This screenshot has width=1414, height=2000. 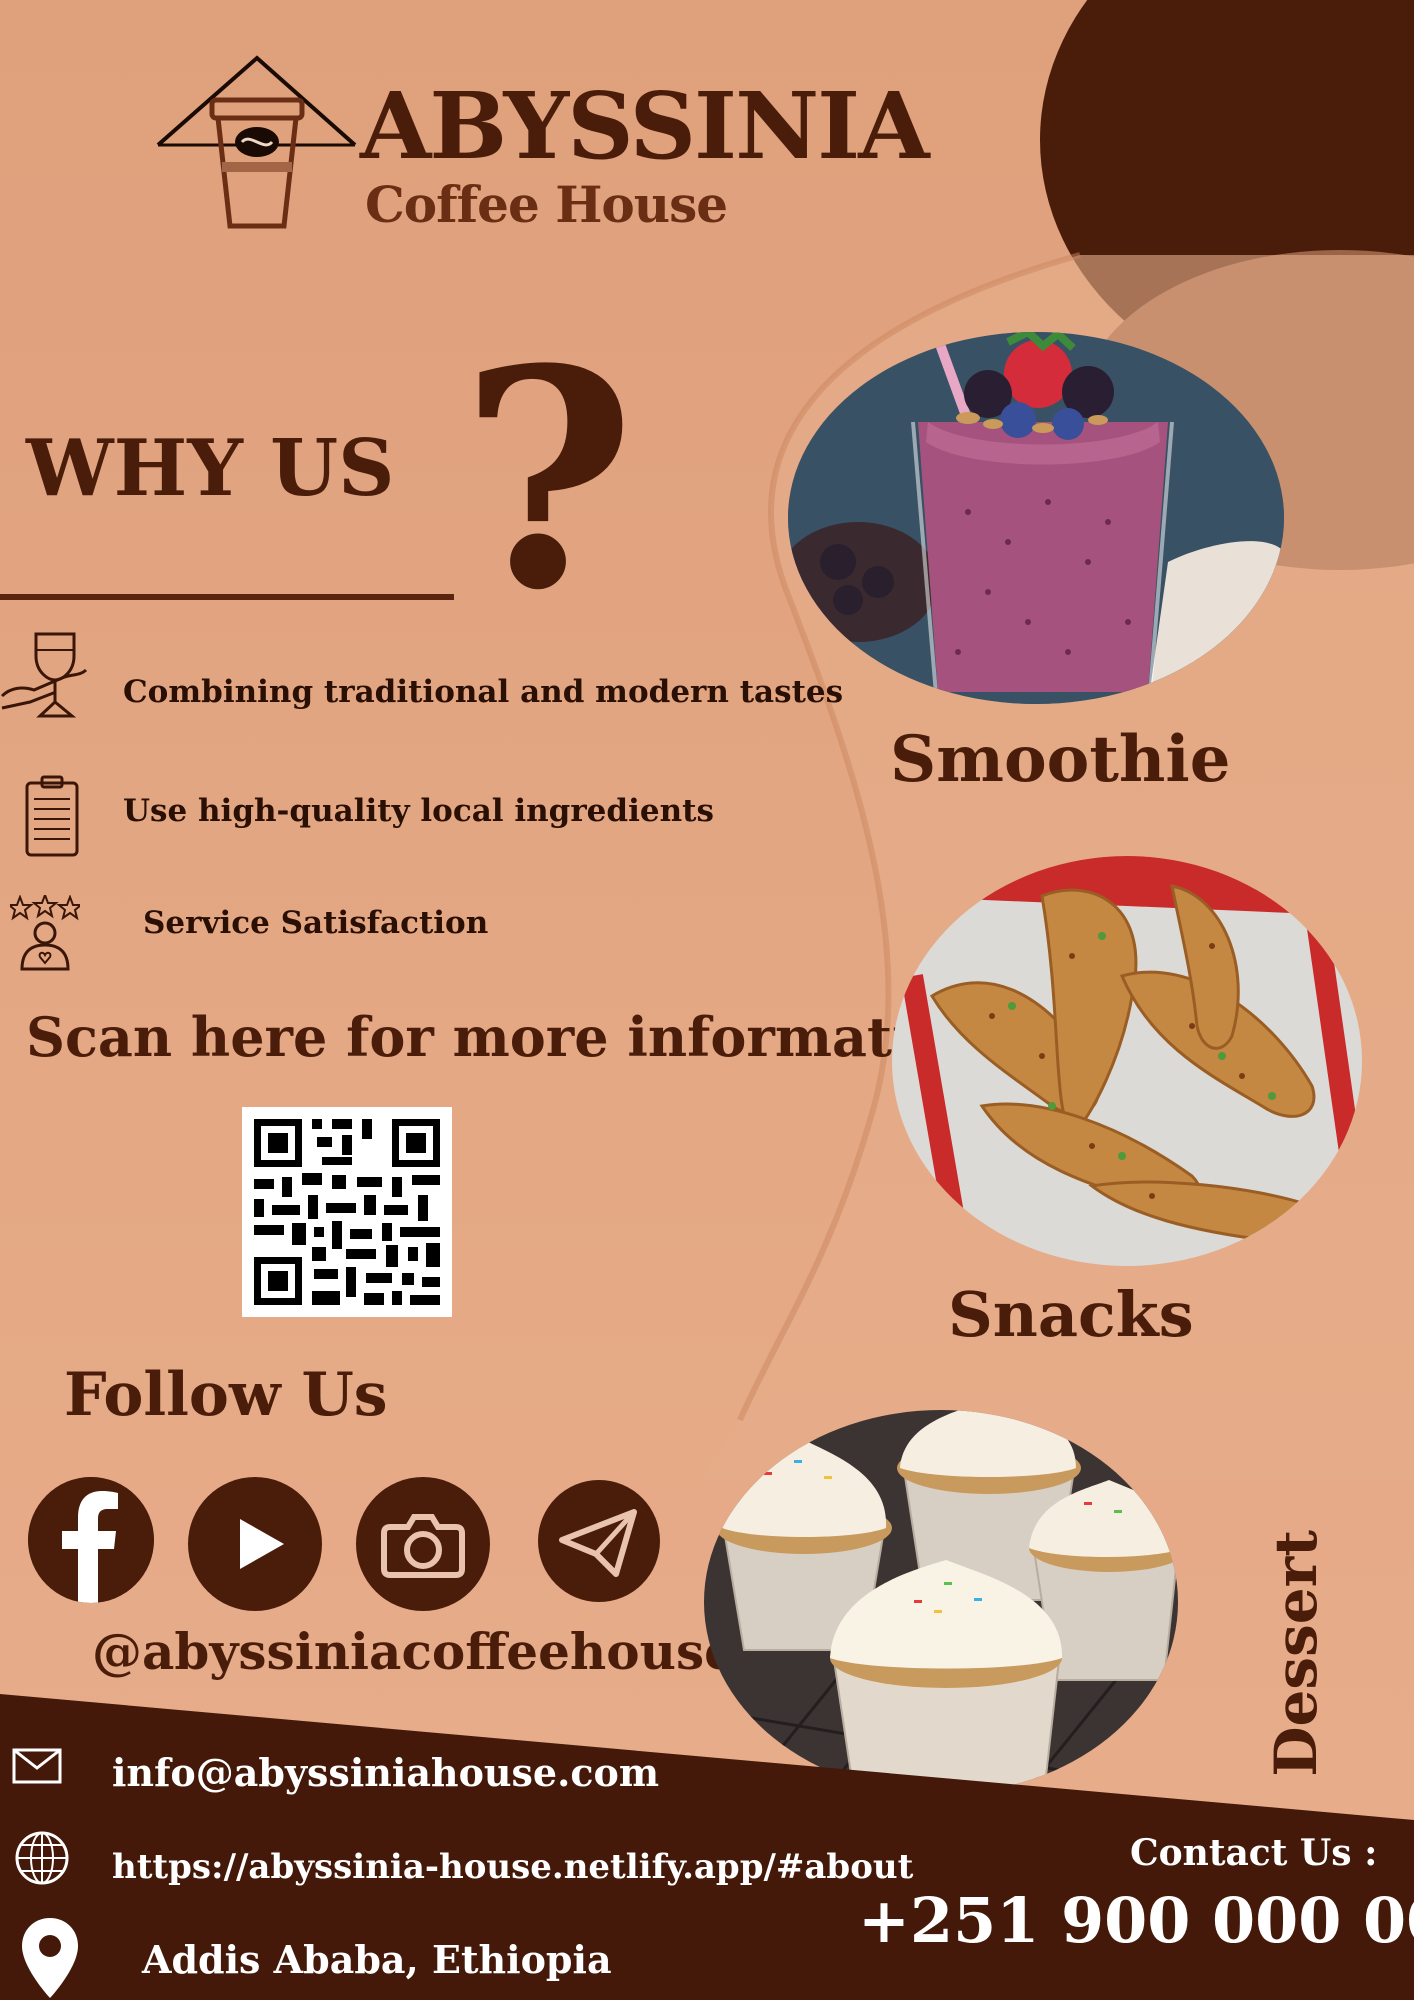 What do you see at coordinates (37, 1766) in the screenshot?
I see `email-icon` at bounding box center [37, 1766].